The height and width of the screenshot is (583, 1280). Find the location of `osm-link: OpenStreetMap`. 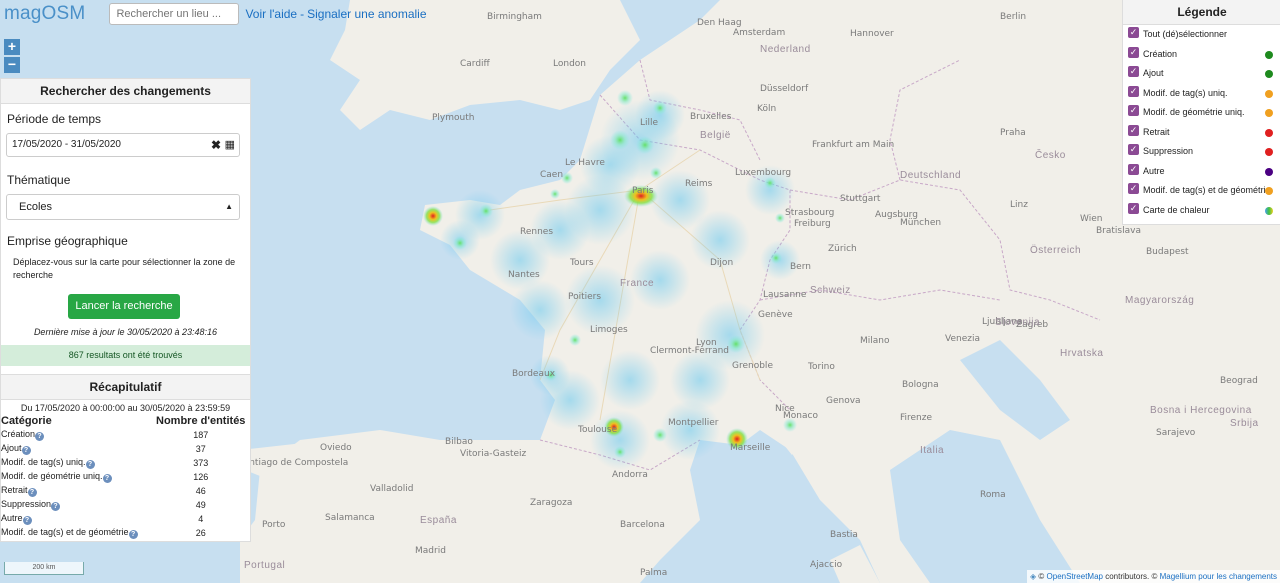

osm-link: OpenStreetMap is located at coordinates (1075, 576).